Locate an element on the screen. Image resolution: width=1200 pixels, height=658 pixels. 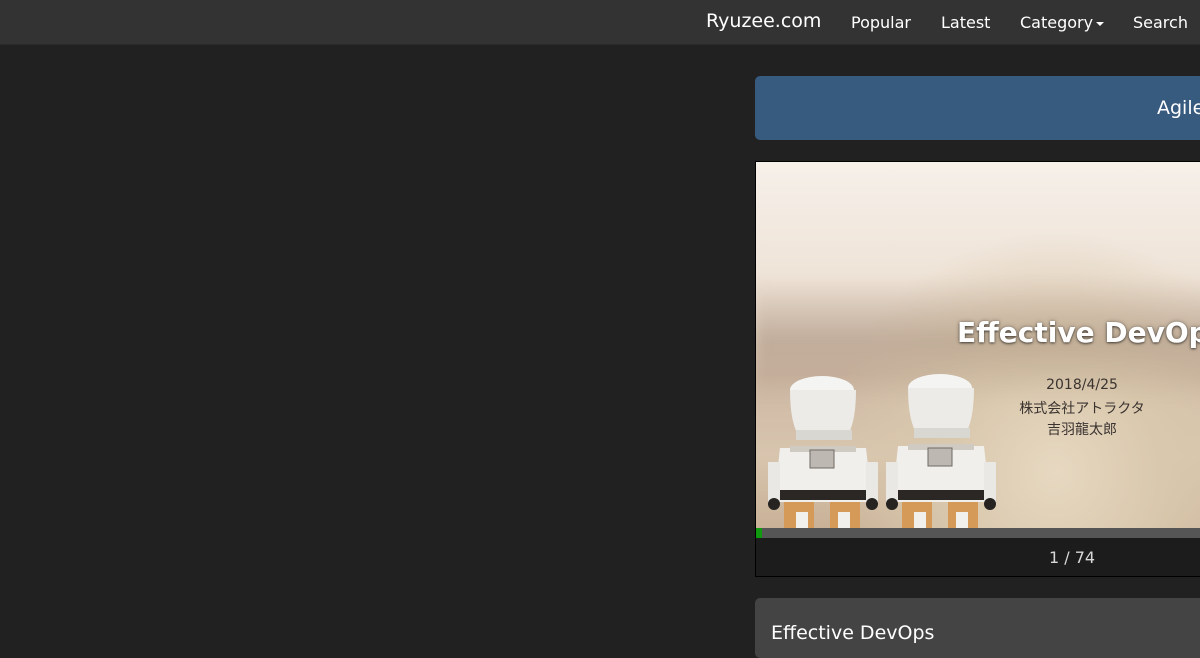
nav-popular: Popular is located at coordinates (881, 22).